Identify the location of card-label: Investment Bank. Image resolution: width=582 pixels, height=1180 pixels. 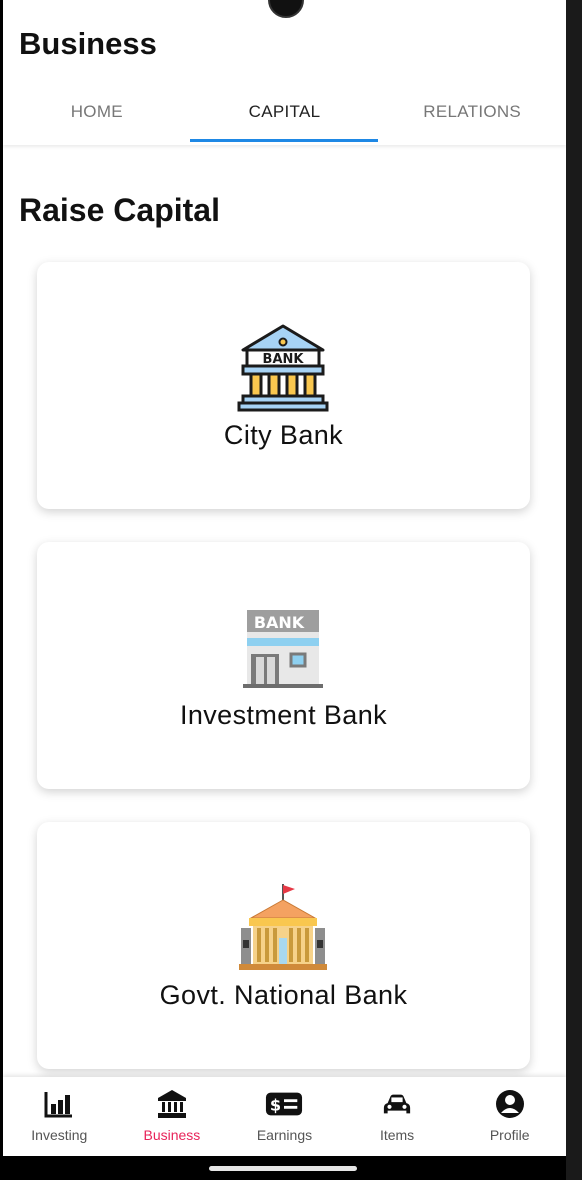
(283, 715).